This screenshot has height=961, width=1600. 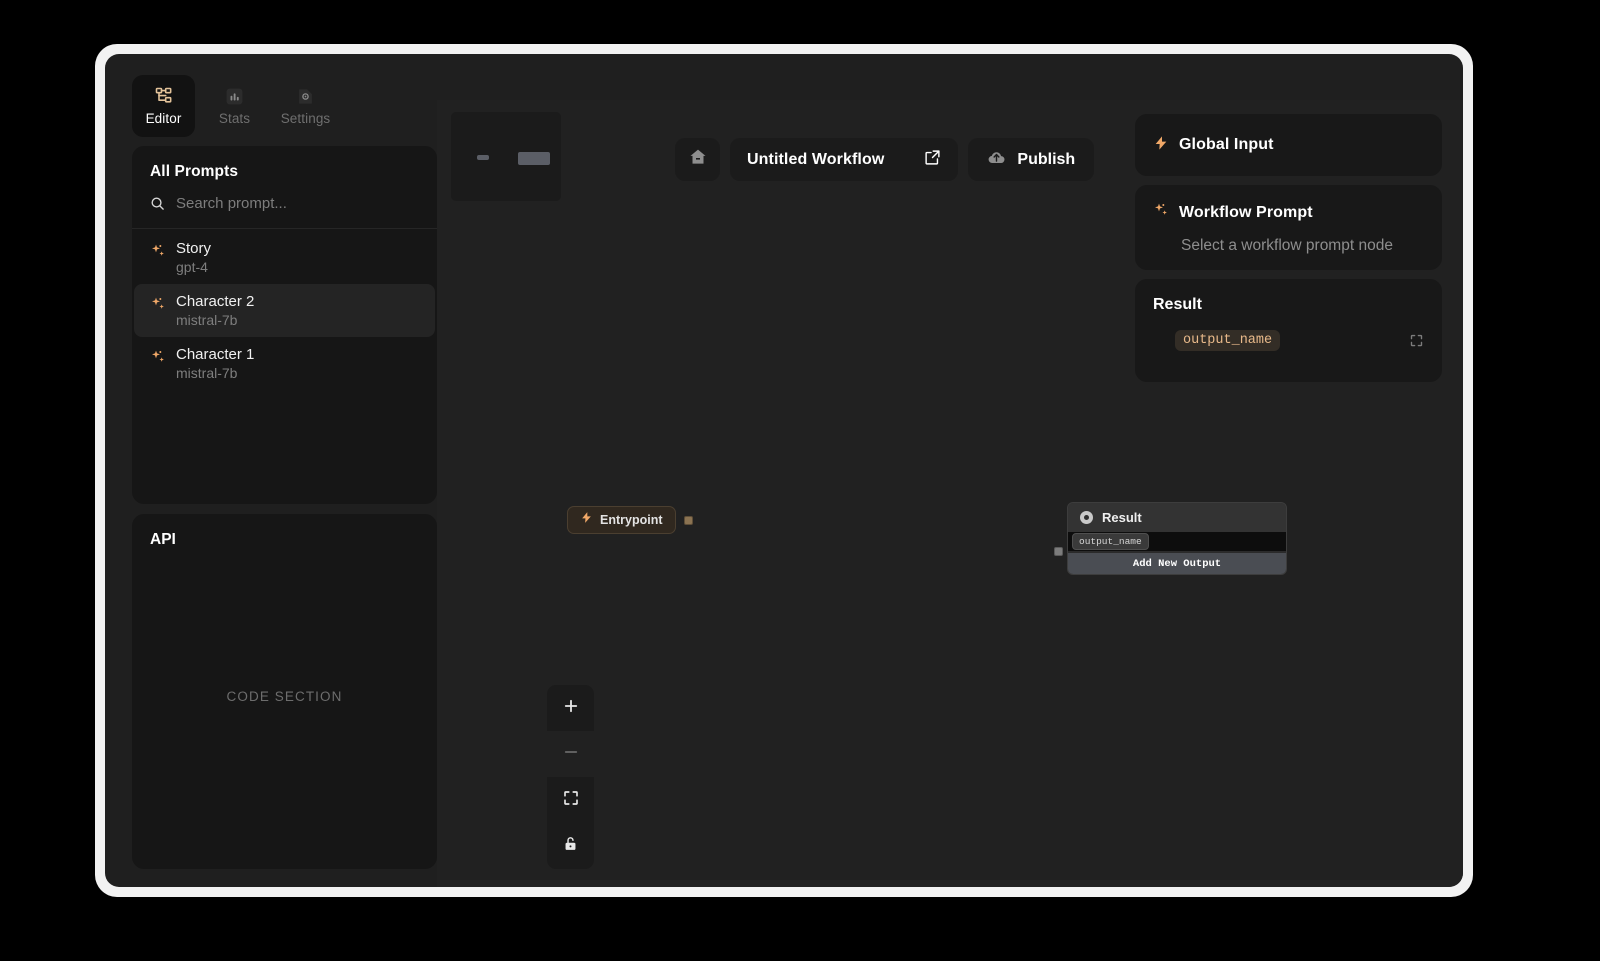 I want to click on workflow-prompt-title: Workflow Prompt, so click(x=1246, y=212).